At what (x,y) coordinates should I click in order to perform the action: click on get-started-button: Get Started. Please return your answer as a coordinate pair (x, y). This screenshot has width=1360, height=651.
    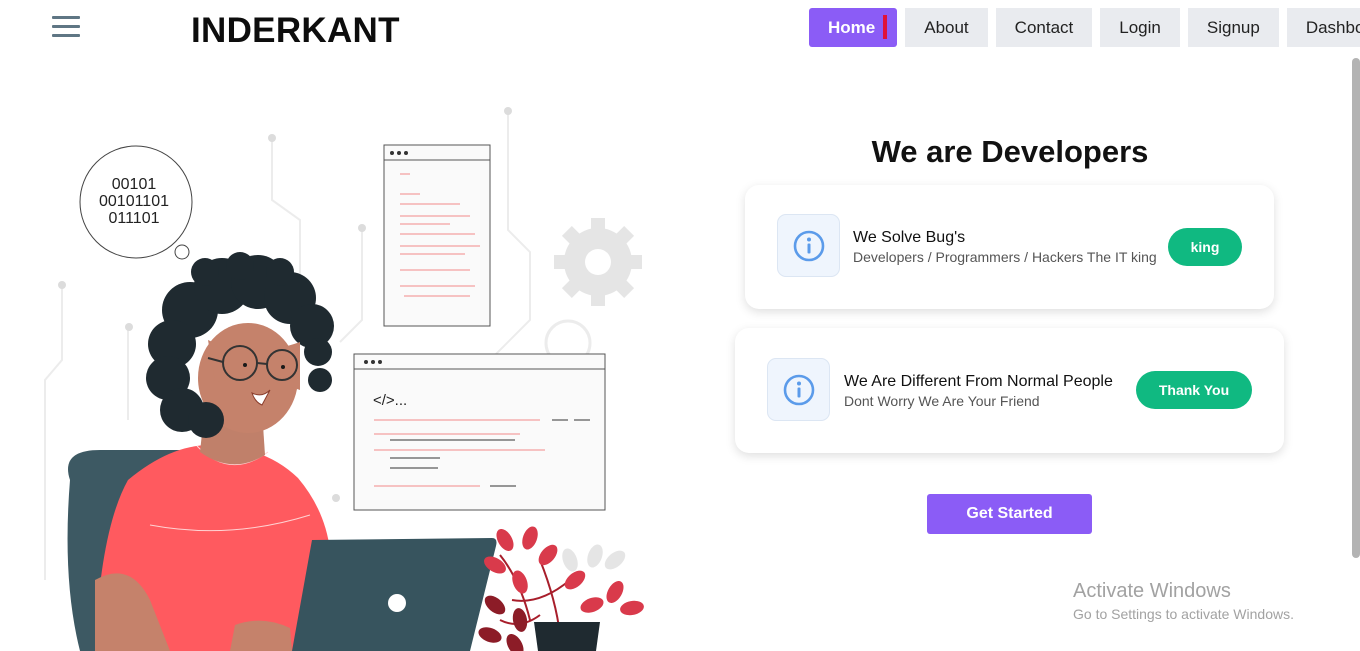
    Looking at the image, I should click on (1009, 514).